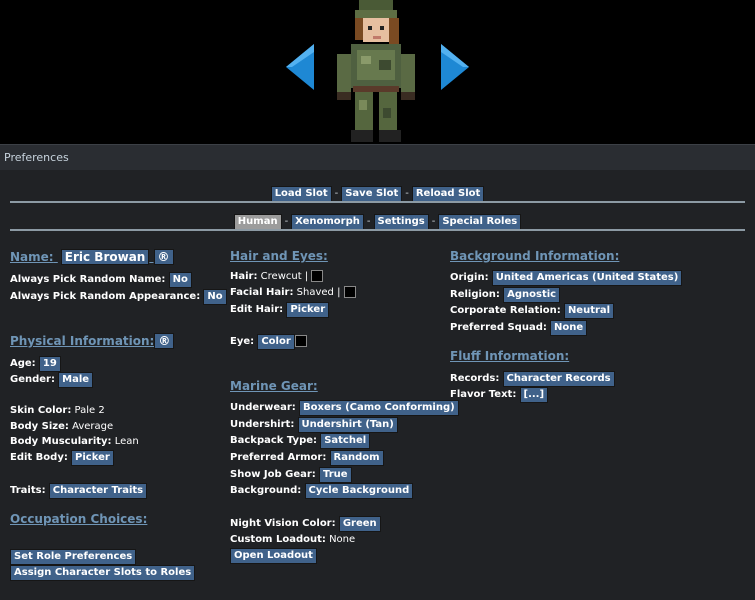  Describe the element at coordinates (345, 441) in the screenshot. I see `backpack-button: Satchel` at that location.